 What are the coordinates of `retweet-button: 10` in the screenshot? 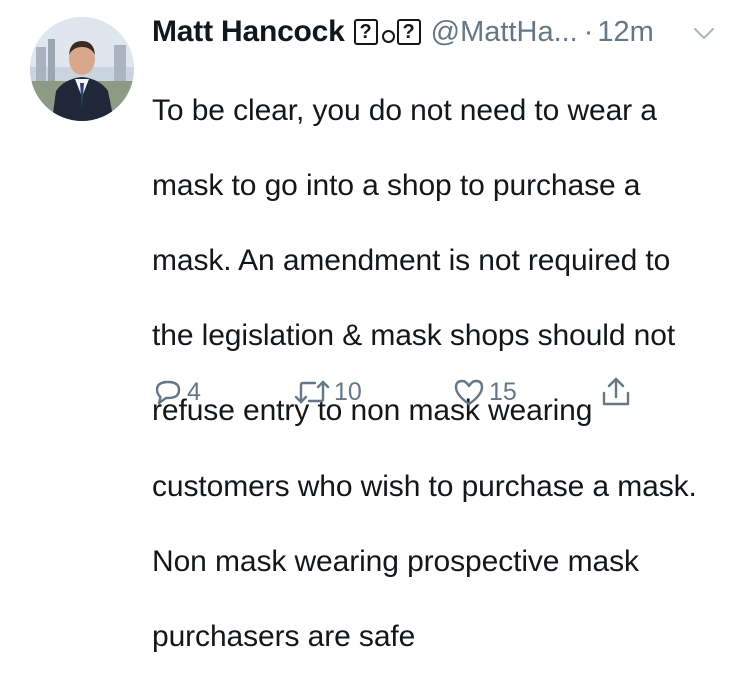 It's located at (327, 392).